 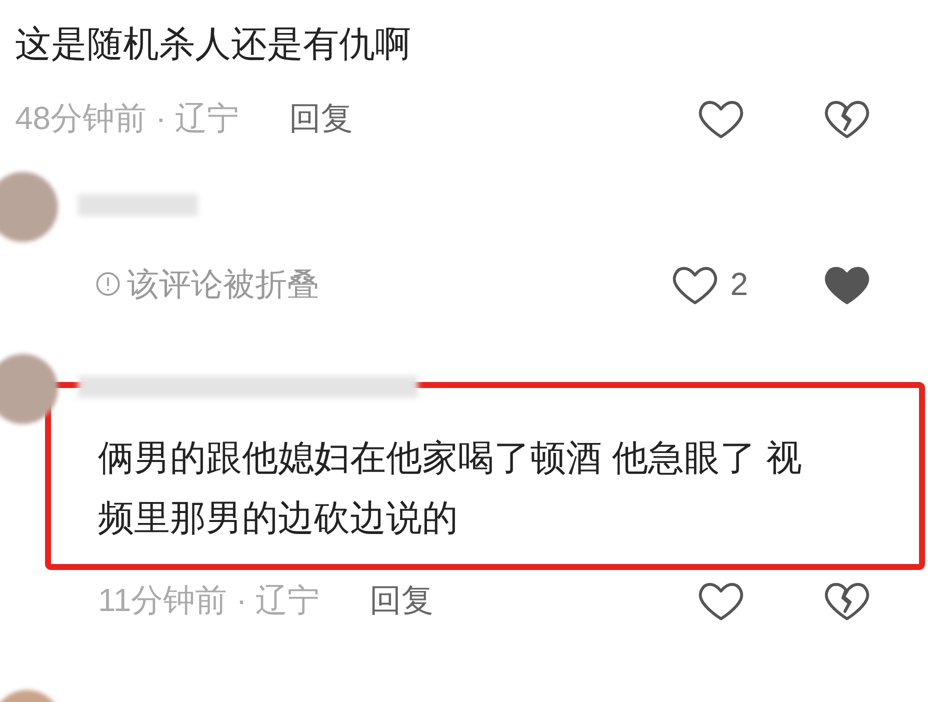 I want to click on avatar, so click(x=29, y=389).